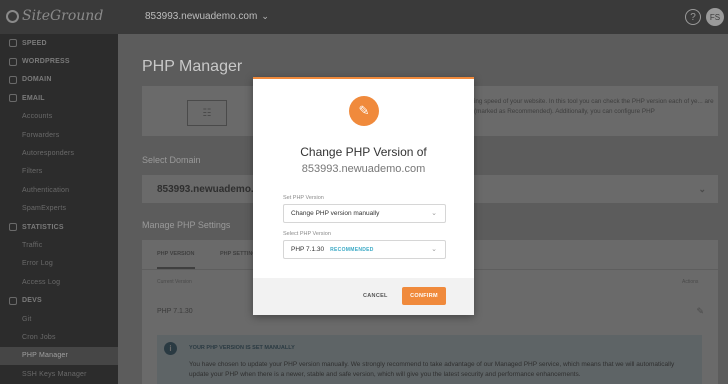 This screenshot has width=728, height=384. What do you see at coordinates (34, 43) in the screenshot?
I see `sidebar-item-label: SPEED` at bounding box center [34, 43].